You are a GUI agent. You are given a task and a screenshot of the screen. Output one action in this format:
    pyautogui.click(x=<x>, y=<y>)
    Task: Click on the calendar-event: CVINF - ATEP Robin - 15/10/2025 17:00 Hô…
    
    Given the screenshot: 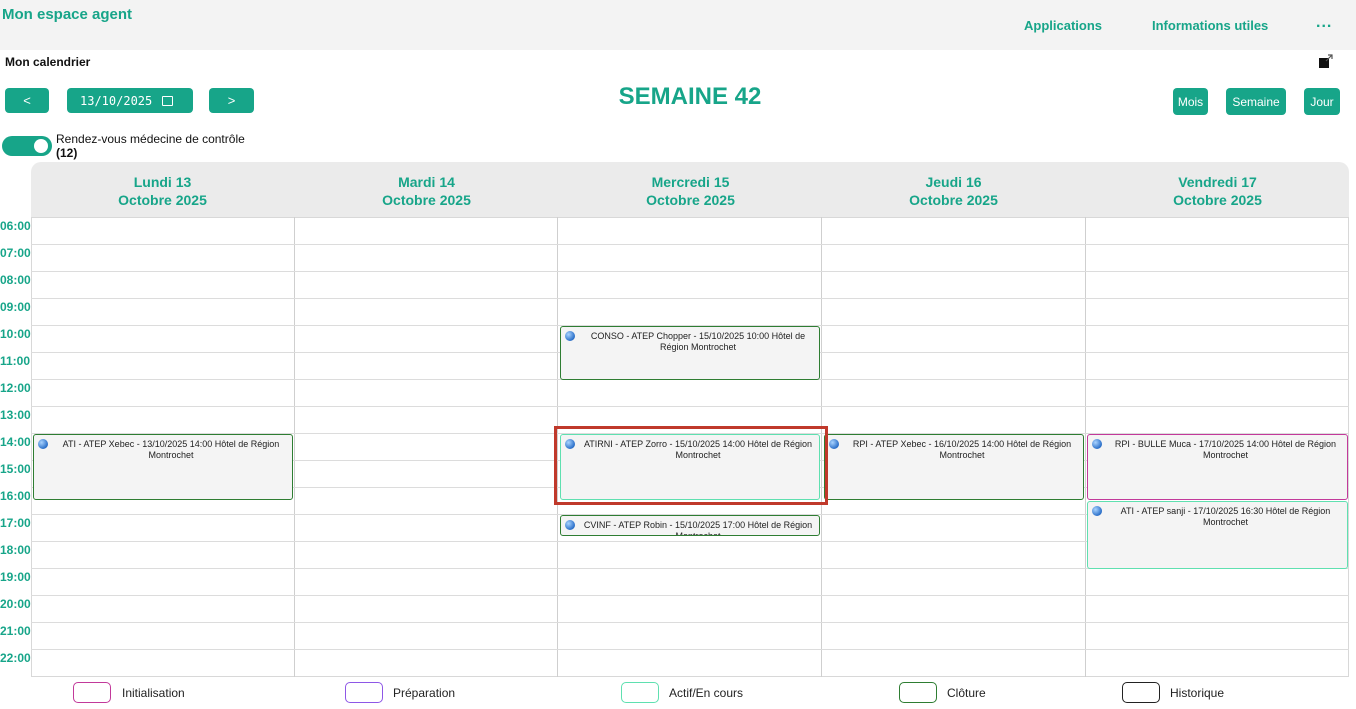 What is the action you would take?
    pyautogui.click(x=690, y=525)
    